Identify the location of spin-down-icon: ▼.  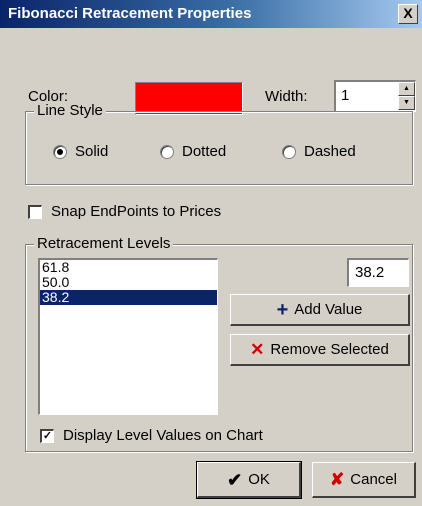
(406, 103).